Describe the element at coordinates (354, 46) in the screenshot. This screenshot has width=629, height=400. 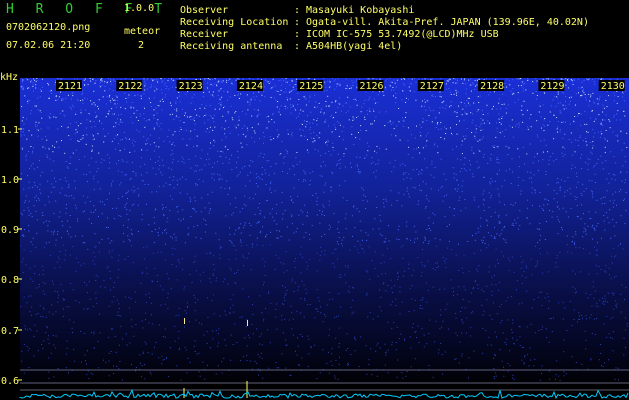
I see `antenna-value: A504HB(yagi 4el)` at that location.